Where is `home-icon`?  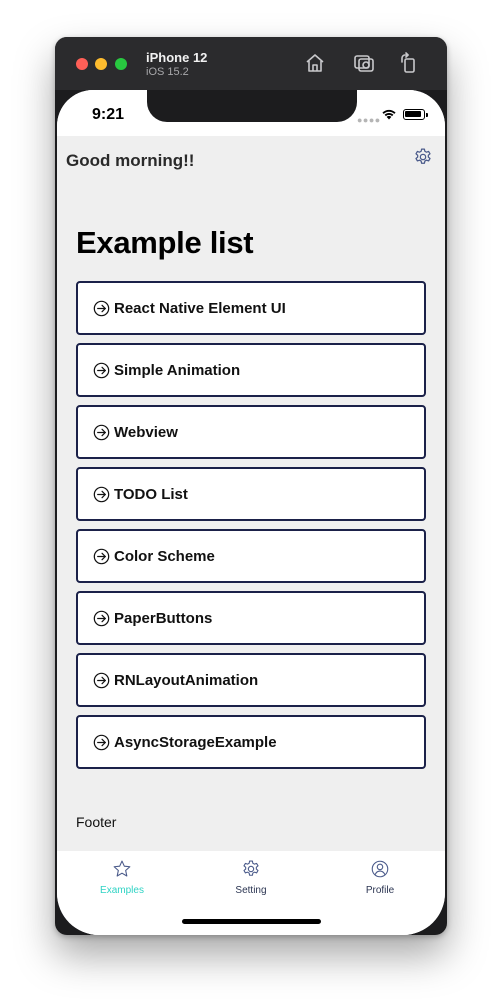
home-icon is located at coordinates (315, 63).